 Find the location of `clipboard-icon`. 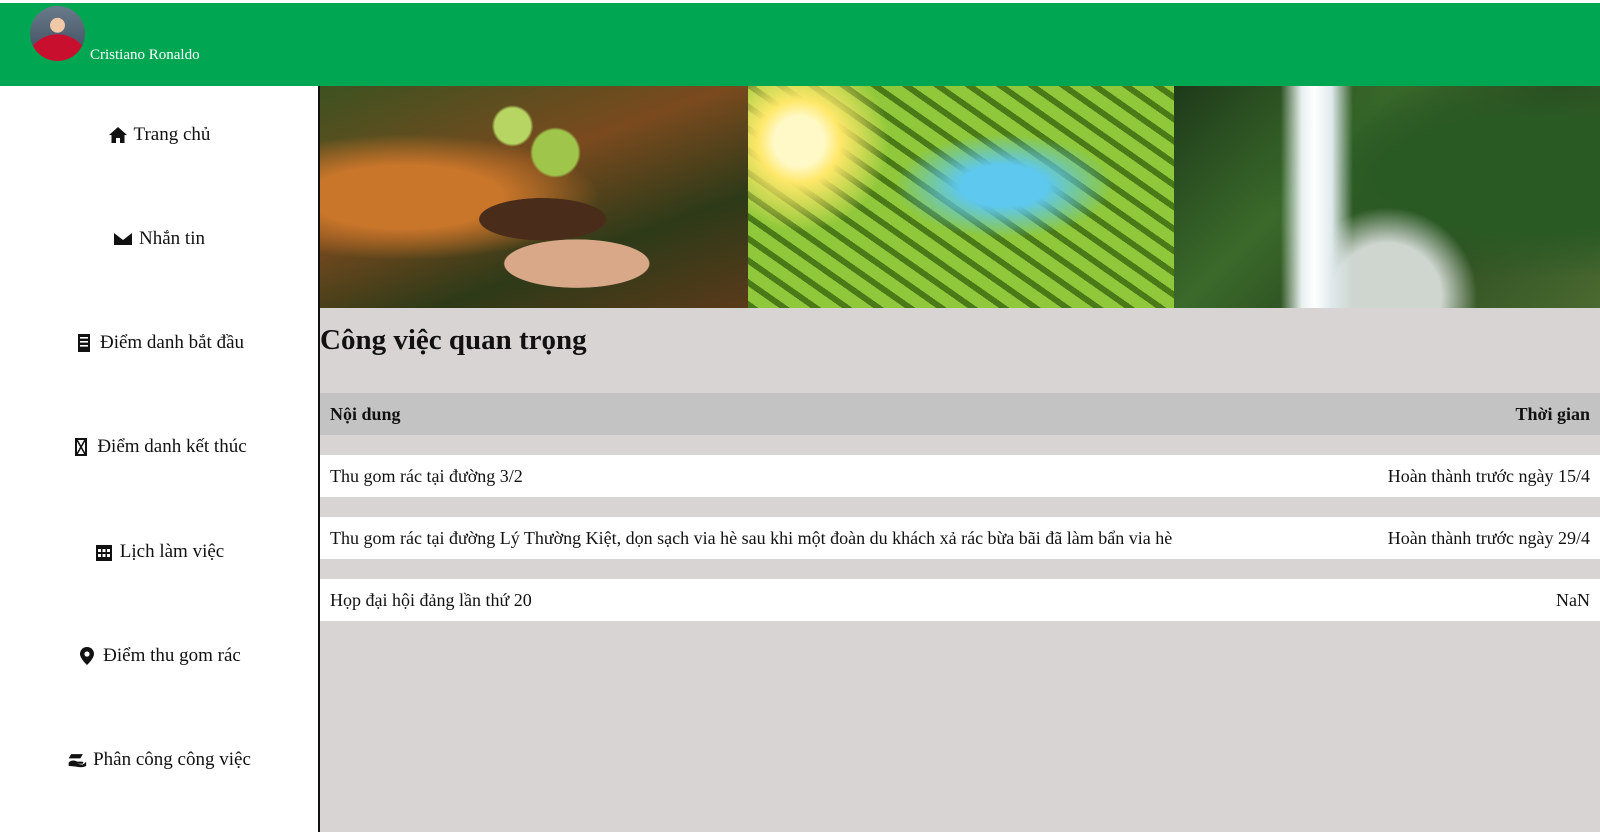

clipboard-icon is located at coordinates (83, 343).